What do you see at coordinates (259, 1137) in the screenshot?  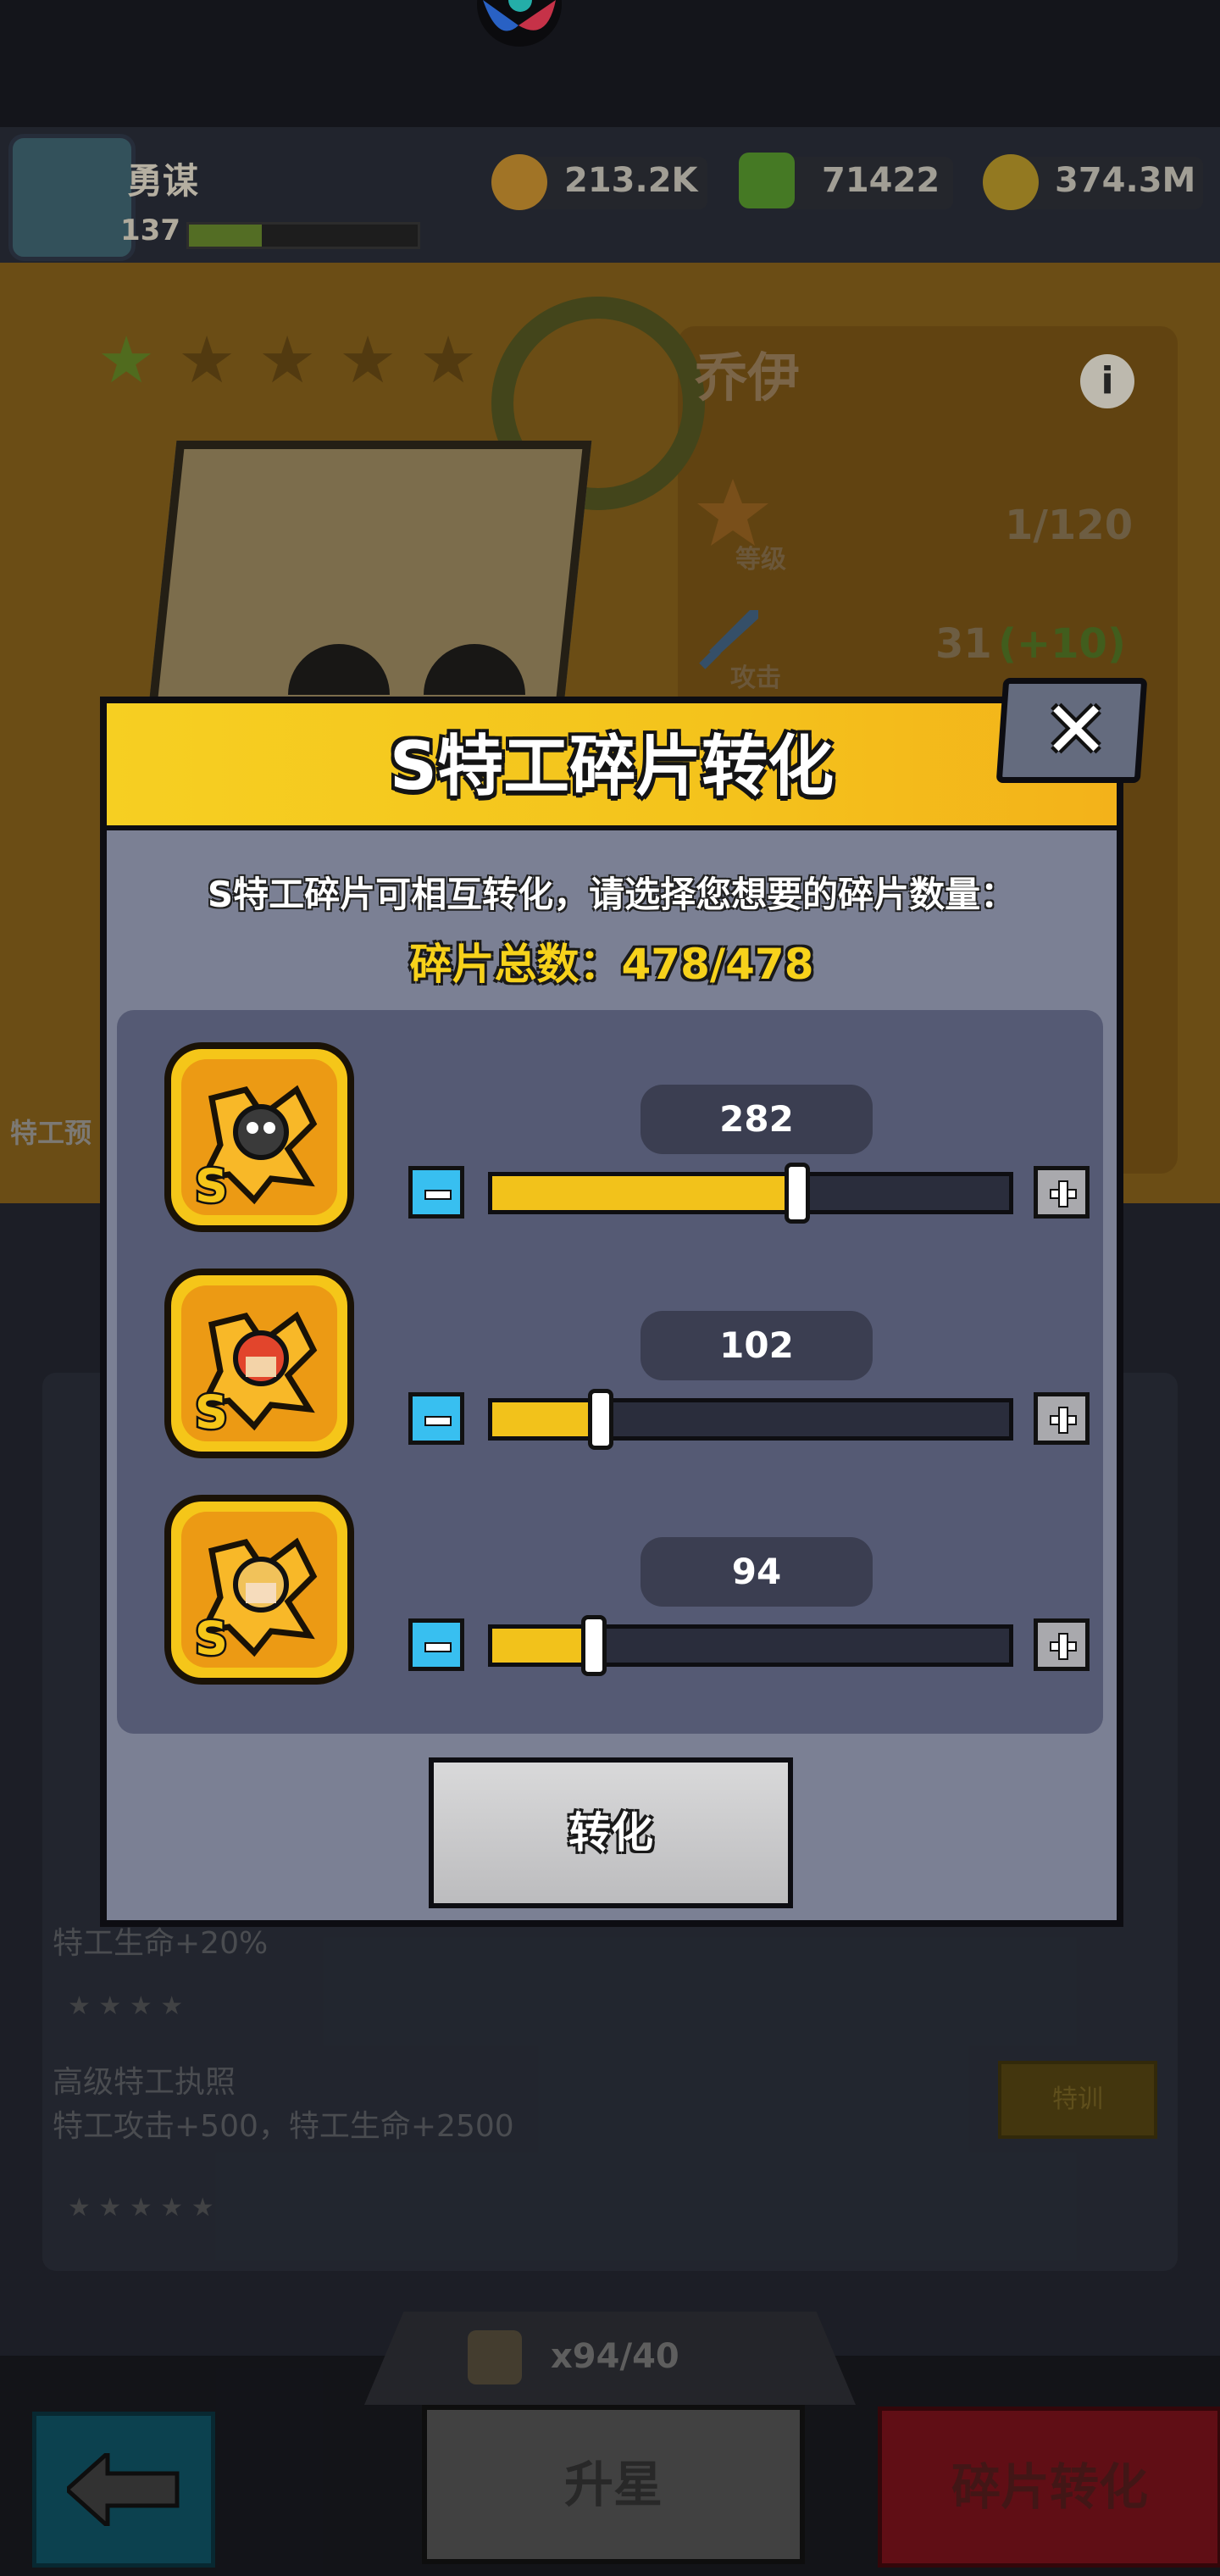 I see `shard-skull-agent-icon: S` at bounding box center [259, 1137].